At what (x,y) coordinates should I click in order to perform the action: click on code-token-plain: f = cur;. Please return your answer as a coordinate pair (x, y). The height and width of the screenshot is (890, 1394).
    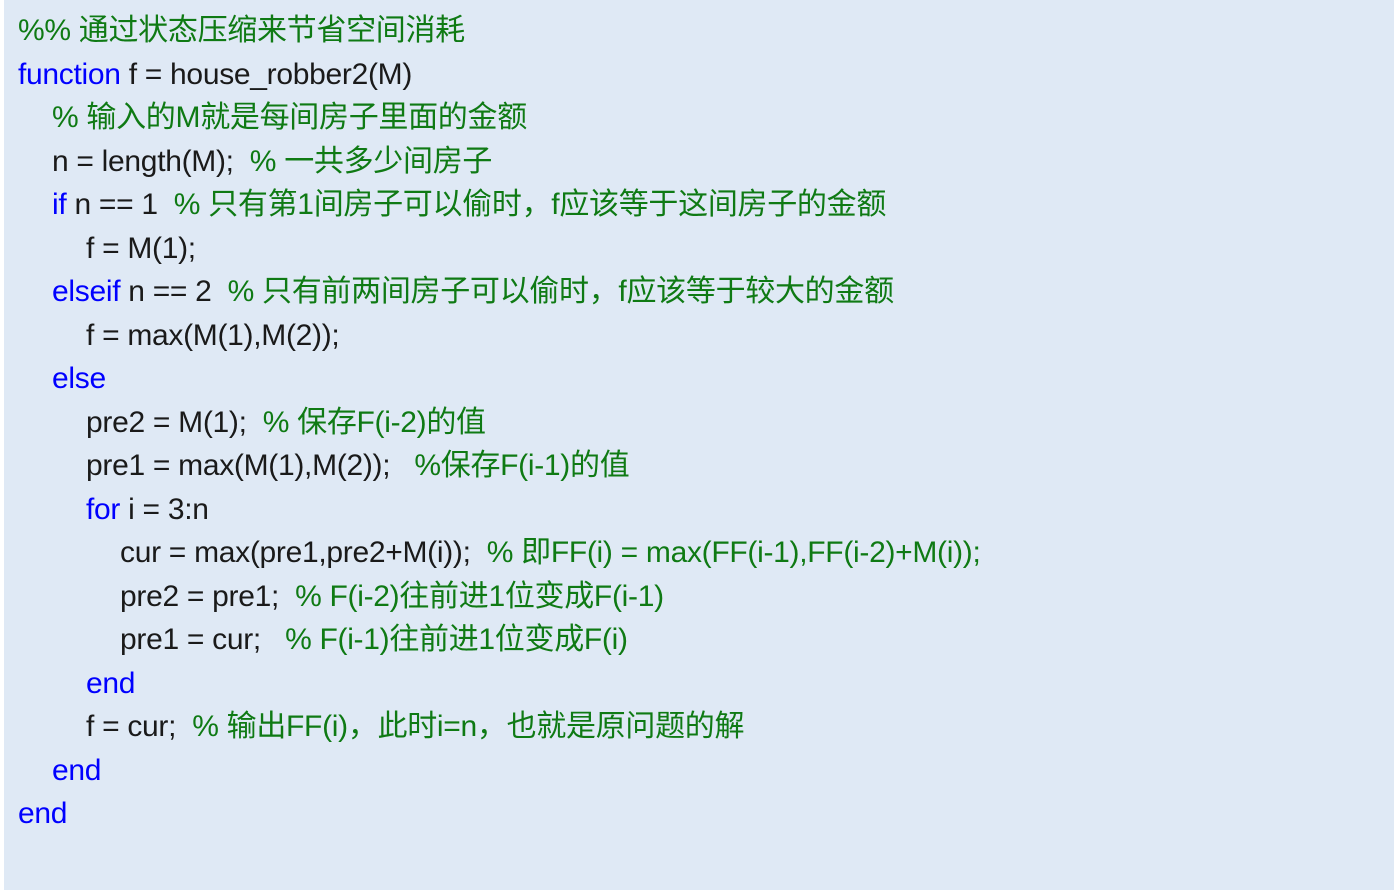
    Looking at the image, I should click on (139, 726).